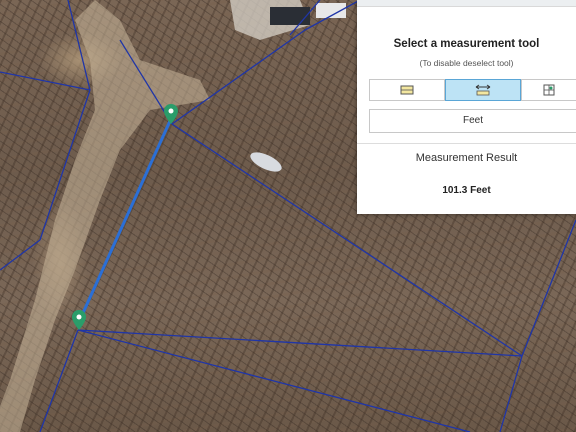 This screenshot has height=432, width=576. I want to click on panel-hint: (To disable deselect tool), so click(466, 63).